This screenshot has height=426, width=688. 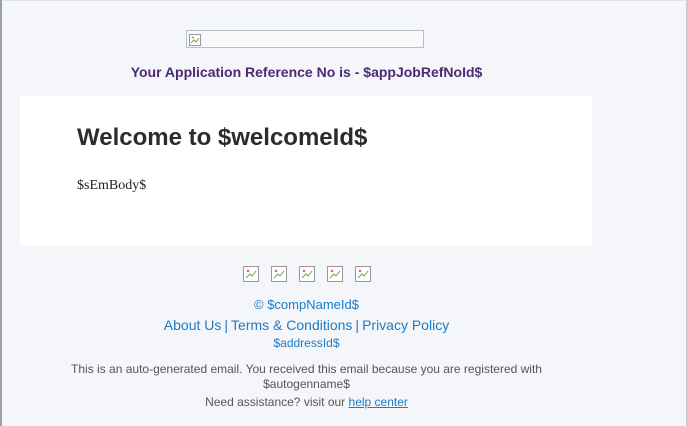 I want to click on about-us-link: About Us, so click(x=193, y=325).